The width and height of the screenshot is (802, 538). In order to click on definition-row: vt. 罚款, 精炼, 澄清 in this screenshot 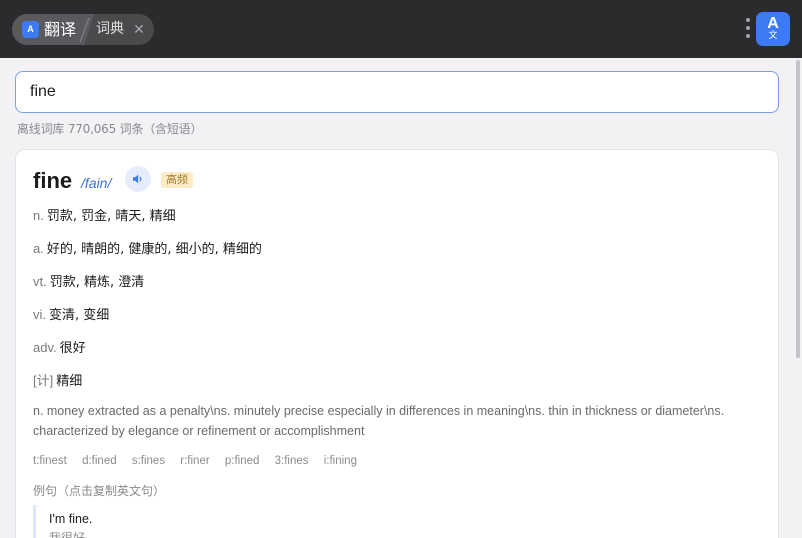, I will do `click(88, 282)`.